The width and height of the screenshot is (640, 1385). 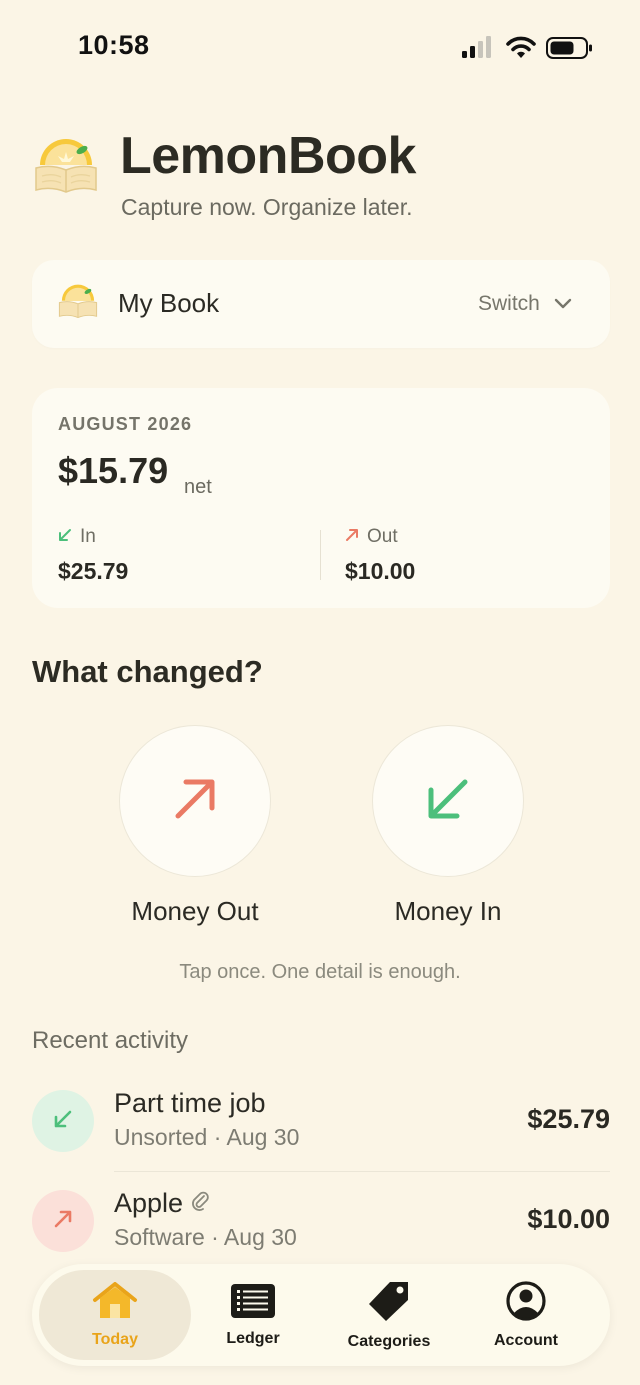 I want to click on activity-subtitle: Software · Aug 30, so click(x=205, y=1237).